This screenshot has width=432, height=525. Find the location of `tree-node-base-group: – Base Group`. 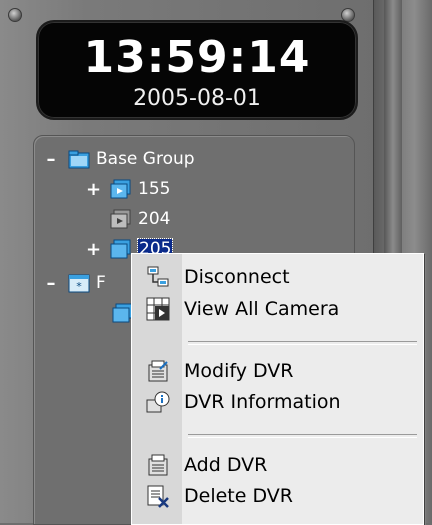

tree-node-base-group: – Base Group is located at coordinates (119, 159).